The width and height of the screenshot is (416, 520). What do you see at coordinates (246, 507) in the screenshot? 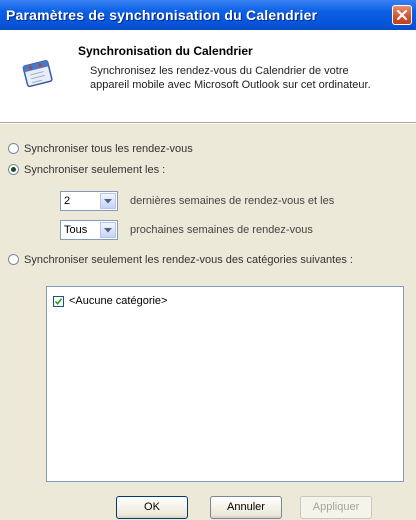
I see `cancel-button: Annuler` at bounding box center [246, 507].